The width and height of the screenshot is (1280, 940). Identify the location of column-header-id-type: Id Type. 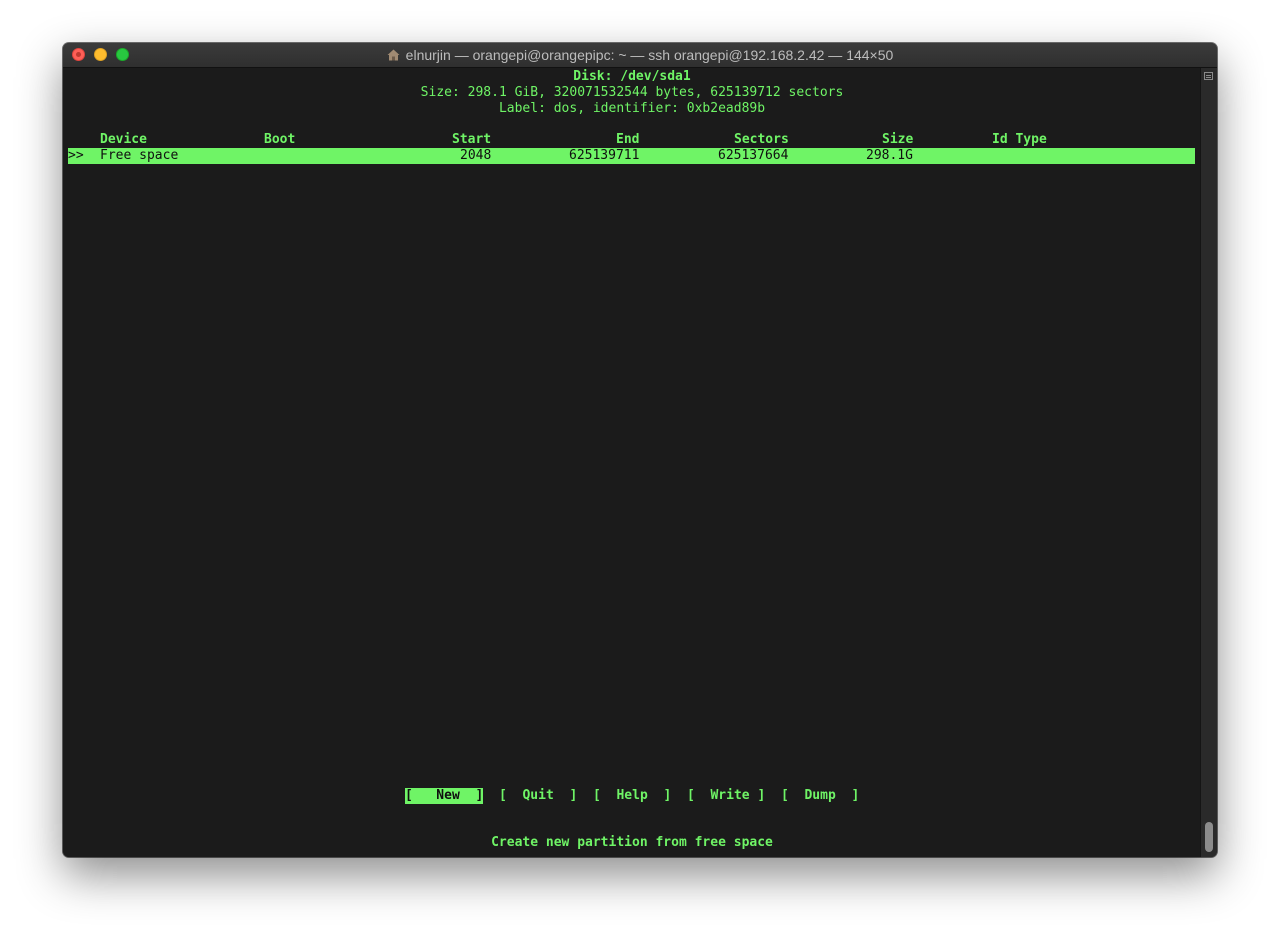
(1019, 139).